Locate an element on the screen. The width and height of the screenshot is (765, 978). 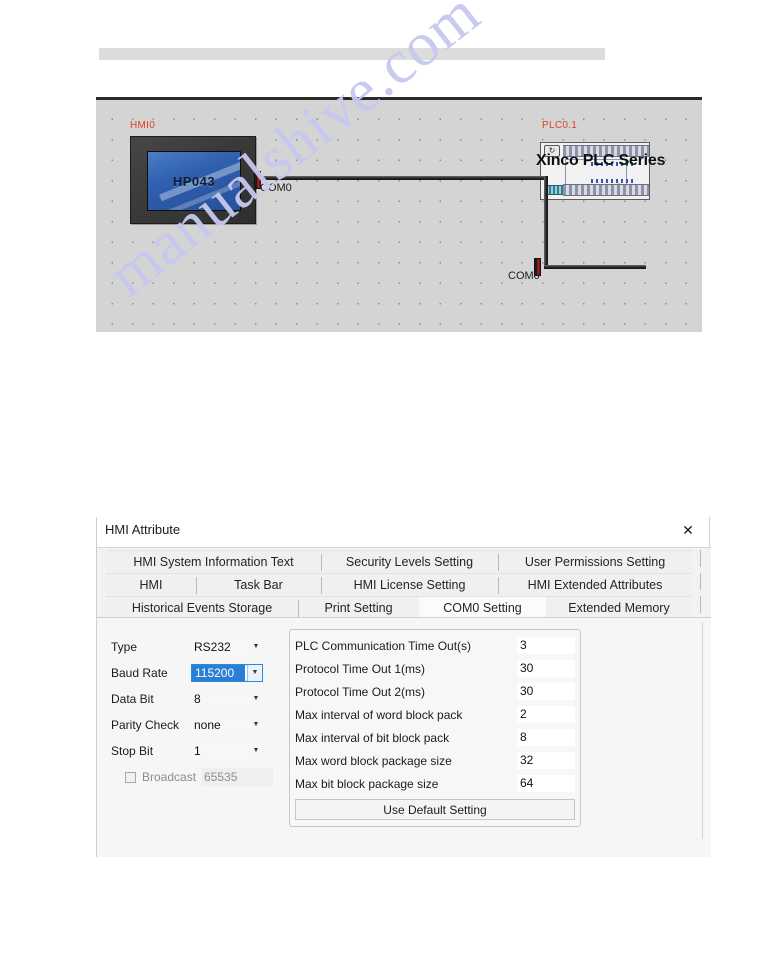
parameter-row: Max bit block package size 64 is located at coordinates (435, 783).